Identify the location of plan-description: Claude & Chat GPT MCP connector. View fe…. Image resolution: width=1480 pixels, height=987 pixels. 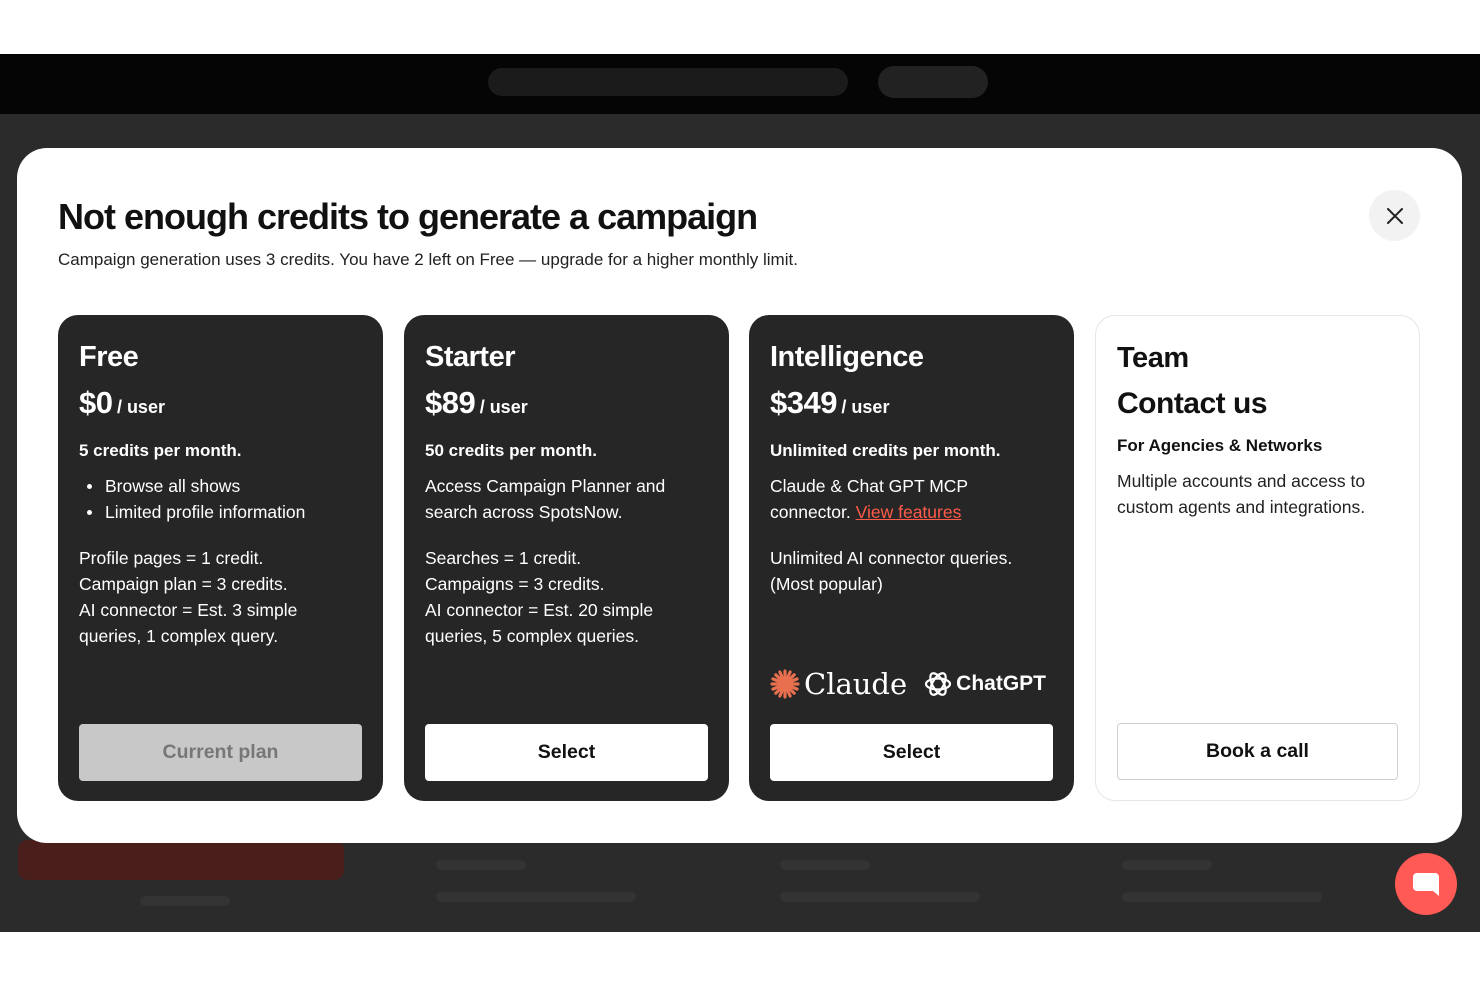
(911, 499).